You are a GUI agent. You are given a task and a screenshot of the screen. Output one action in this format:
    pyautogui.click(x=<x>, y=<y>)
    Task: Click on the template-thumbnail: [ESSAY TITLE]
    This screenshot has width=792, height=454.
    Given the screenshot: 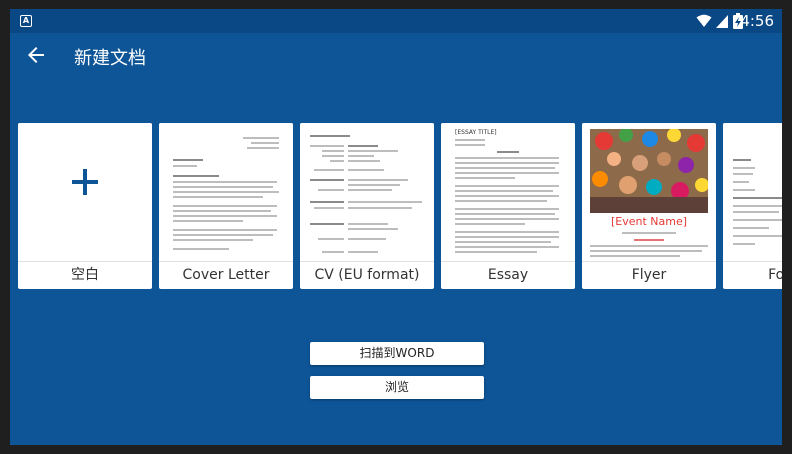 What is the action you would take?
    pyautogui.click(x=508, y=192)
    